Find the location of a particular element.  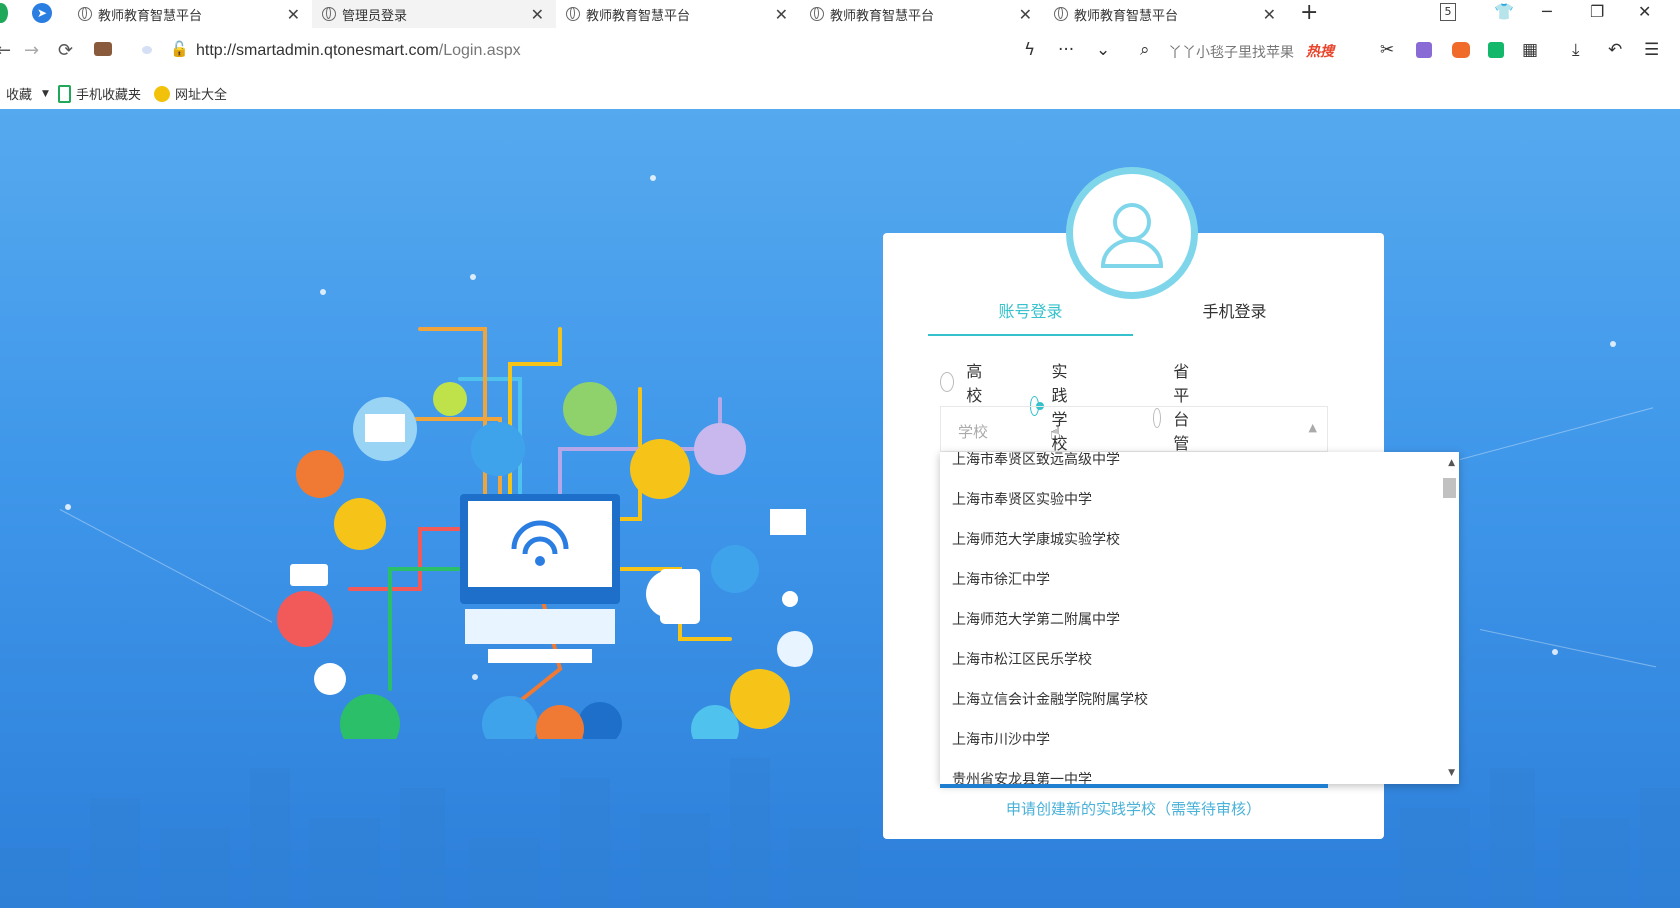

favorites-label: 收藏 is located at coordinates (19, 95).